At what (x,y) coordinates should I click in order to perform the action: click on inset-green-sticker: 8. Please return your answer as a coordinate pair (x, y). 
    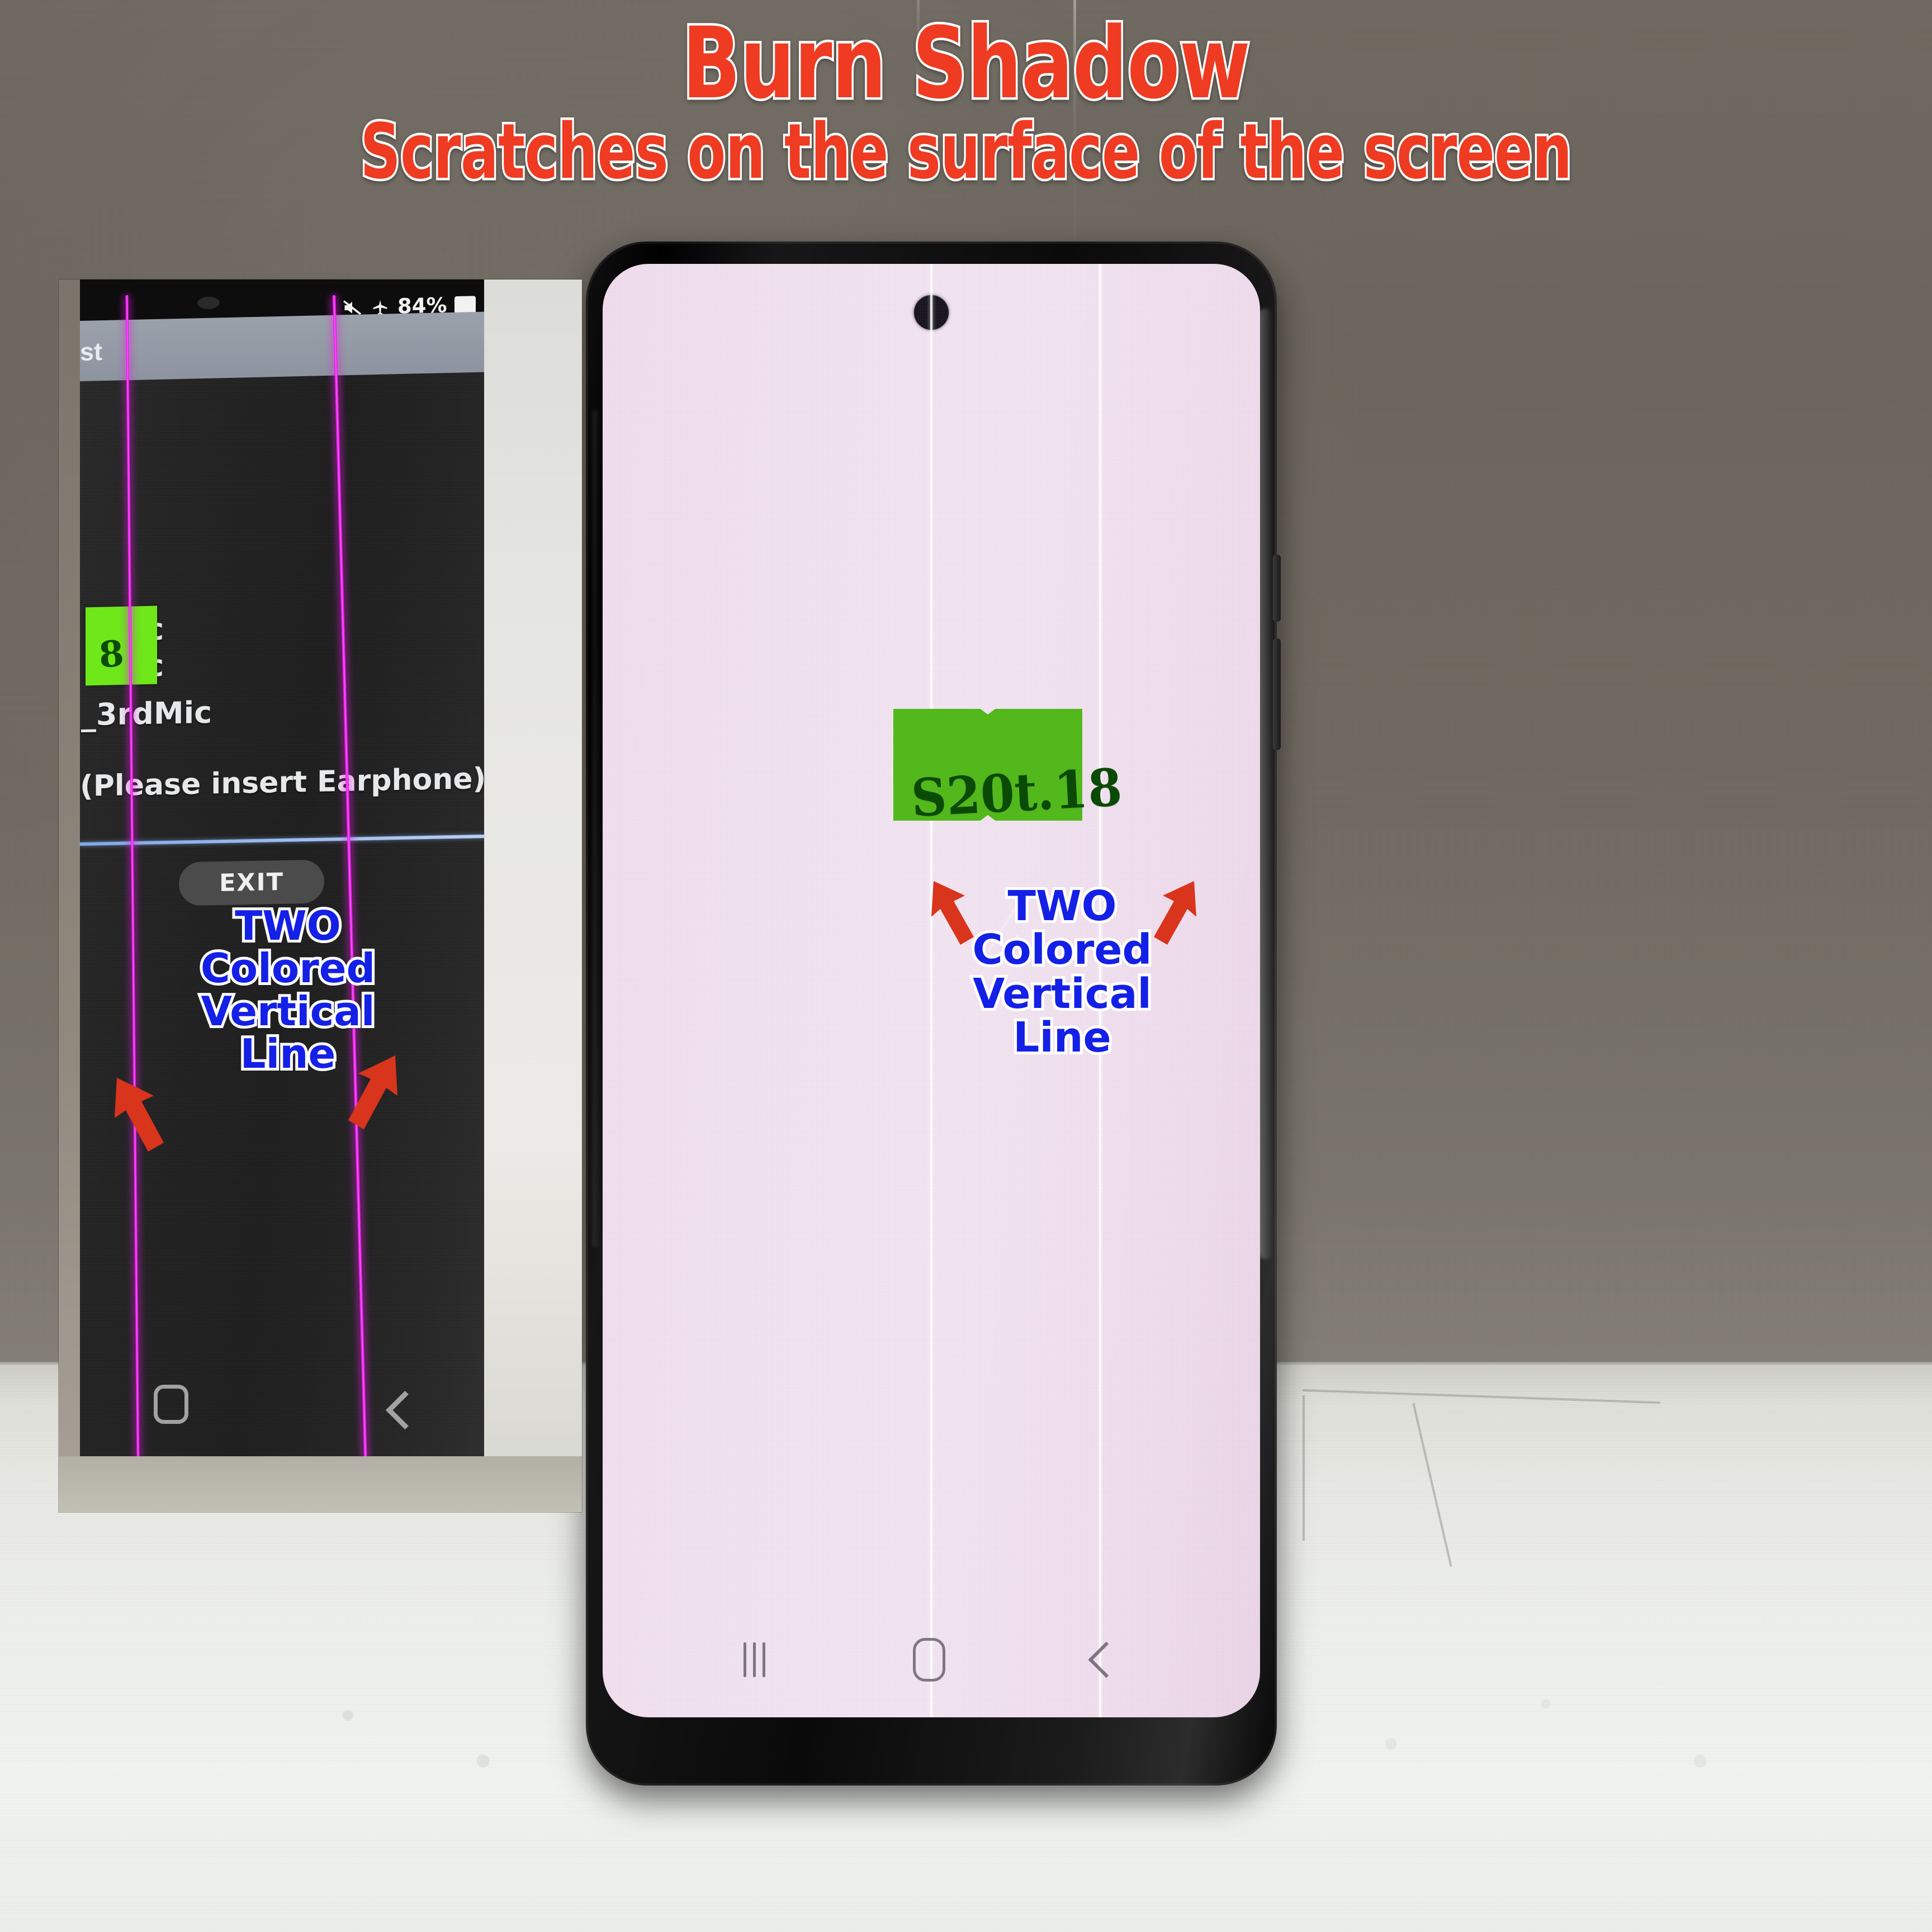
    Looking at the image, I should click on (121, 645).